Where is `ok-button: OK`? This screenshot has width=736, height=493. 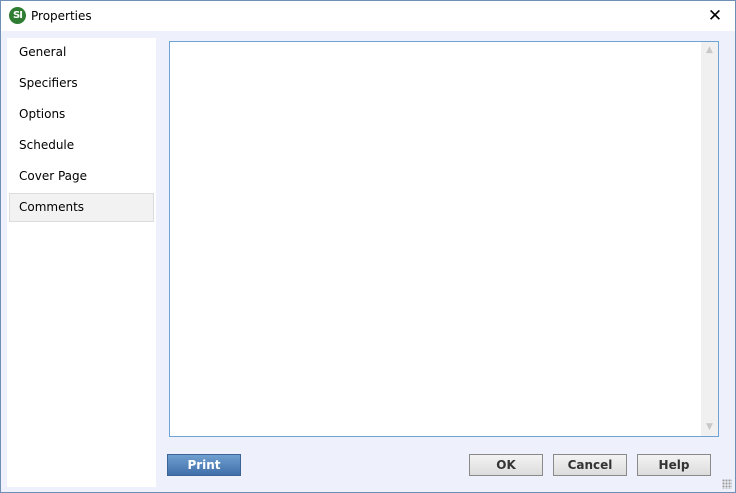
ok-button: OK is located at coordinates (506, 465).